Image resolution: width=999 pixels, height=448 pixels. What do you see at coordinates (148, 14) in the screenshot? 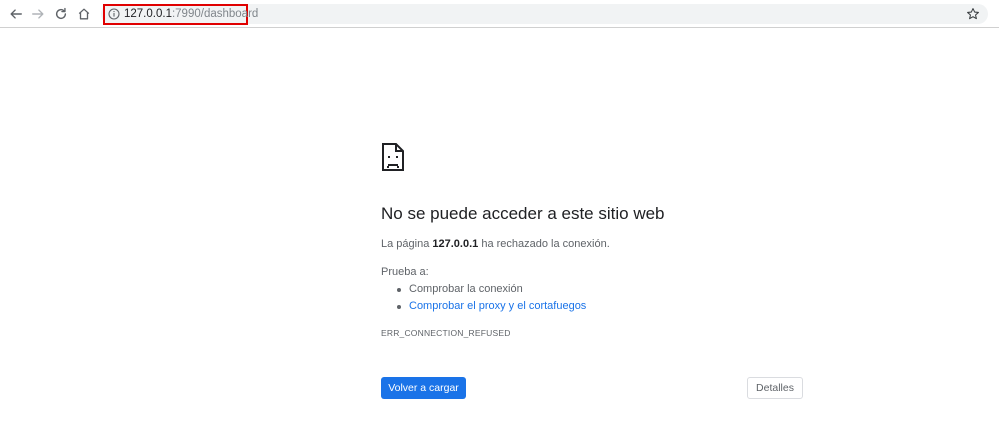
I see `url-host: 127.0.0.1` at bounding box center [148, 14].